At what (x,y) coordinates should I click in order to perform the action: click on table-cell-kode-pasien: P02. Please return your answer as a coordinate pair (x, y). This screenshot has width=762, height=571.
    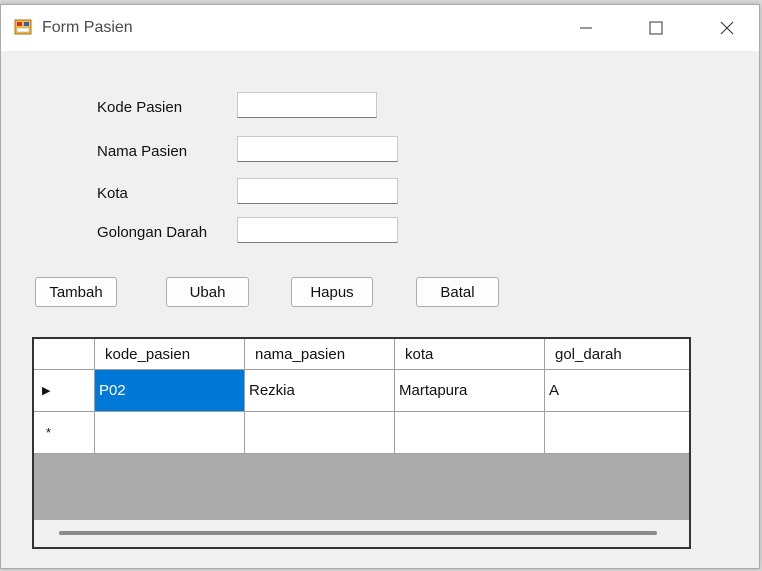
    Looking at the image, I should click on (170, 391).